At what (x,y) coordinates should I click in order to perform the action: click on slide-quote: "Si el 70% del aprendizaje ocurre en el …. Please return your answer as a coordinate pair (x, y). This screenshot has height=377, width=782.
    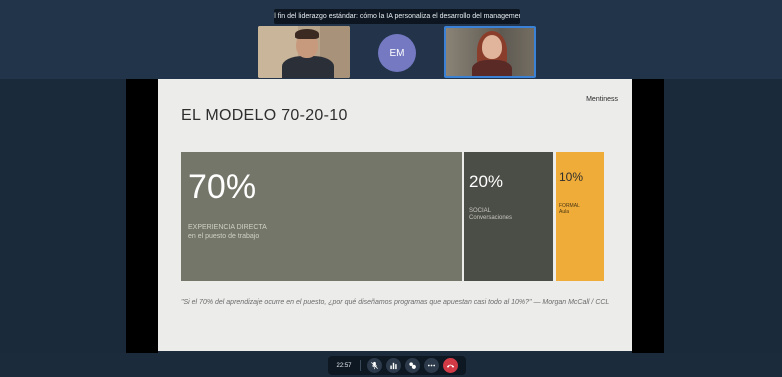
    Looking at the image, I should click on (395, 302).